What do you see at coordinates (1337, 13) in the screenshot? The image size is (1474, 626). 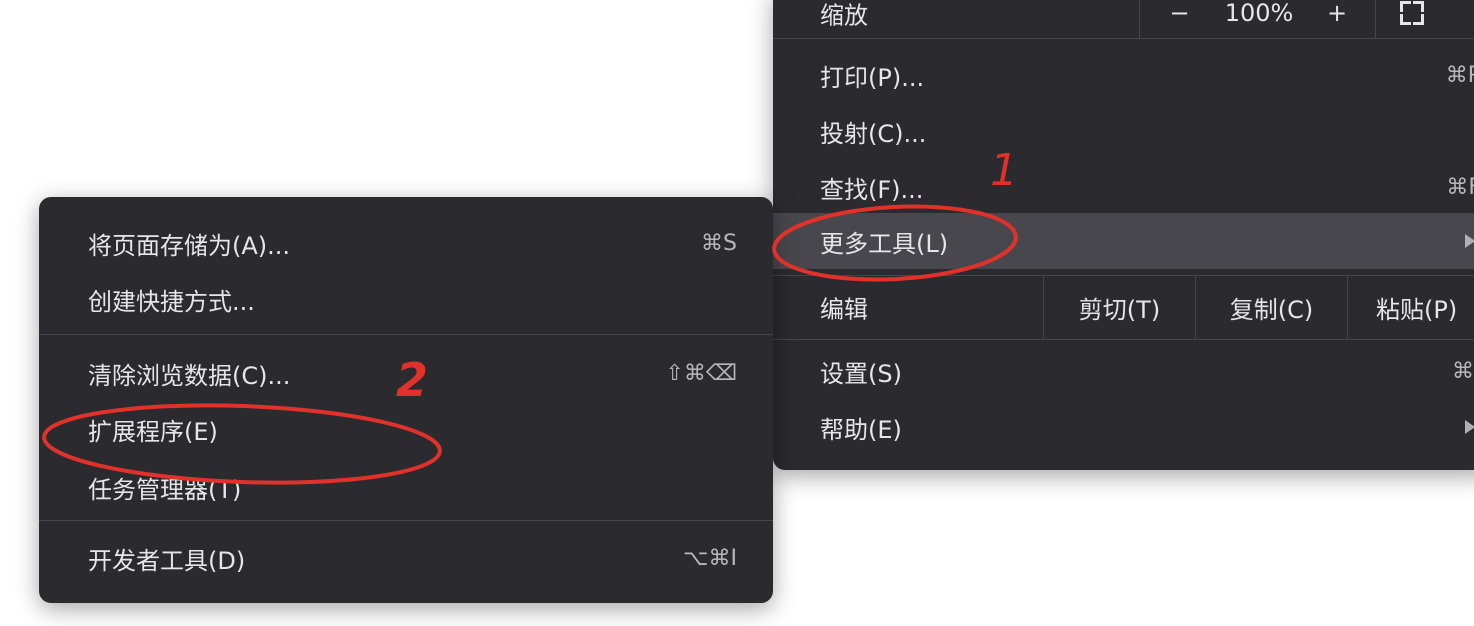 I see `plus-icon: +` at bounding box center [1337, 13].